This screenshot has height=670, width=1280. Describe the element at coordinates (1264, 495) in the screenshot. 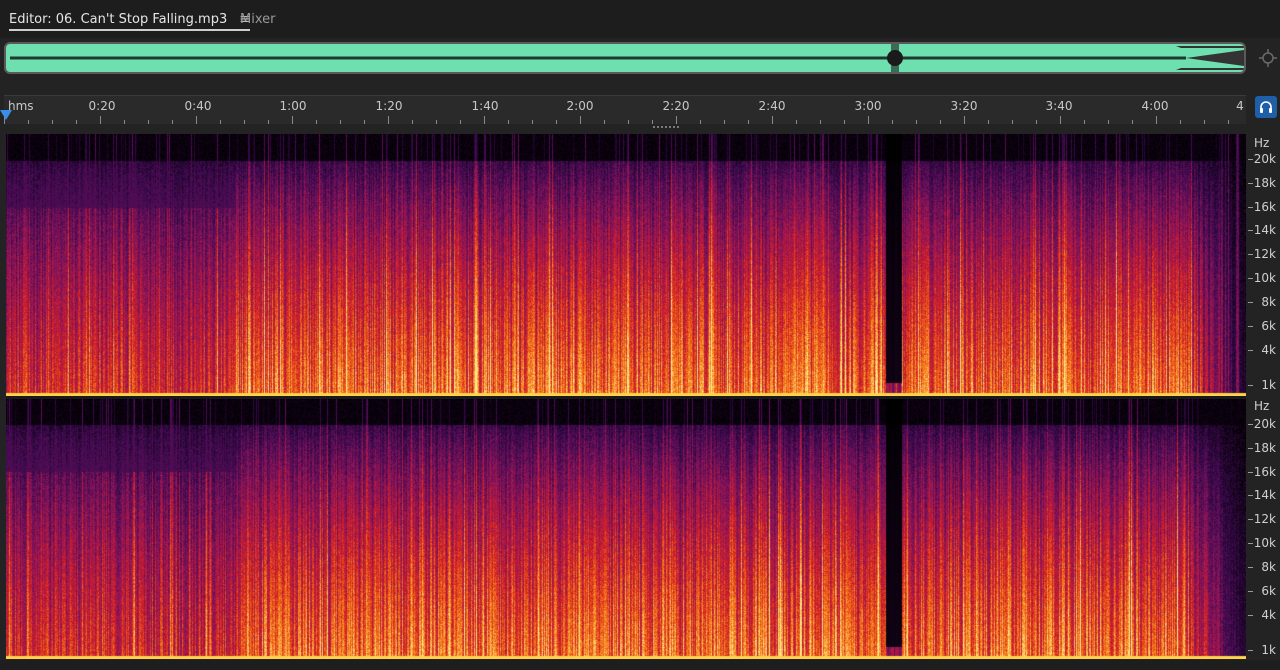

I see `hz-scale-label: 14k` at that location.